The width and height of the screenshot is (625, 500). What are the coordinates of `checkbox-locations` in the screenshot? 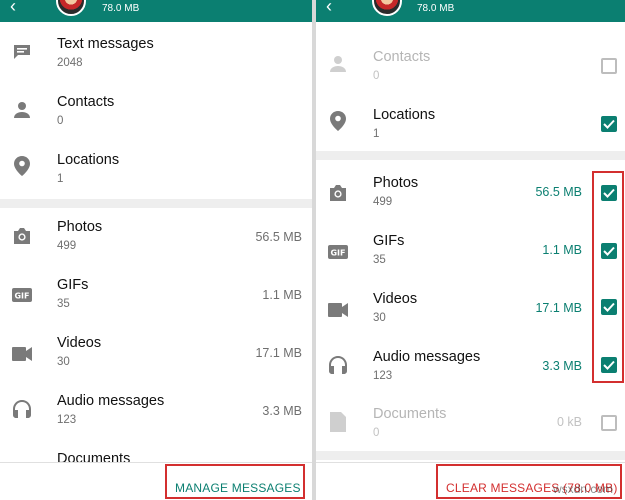 It's located at (609, 124).